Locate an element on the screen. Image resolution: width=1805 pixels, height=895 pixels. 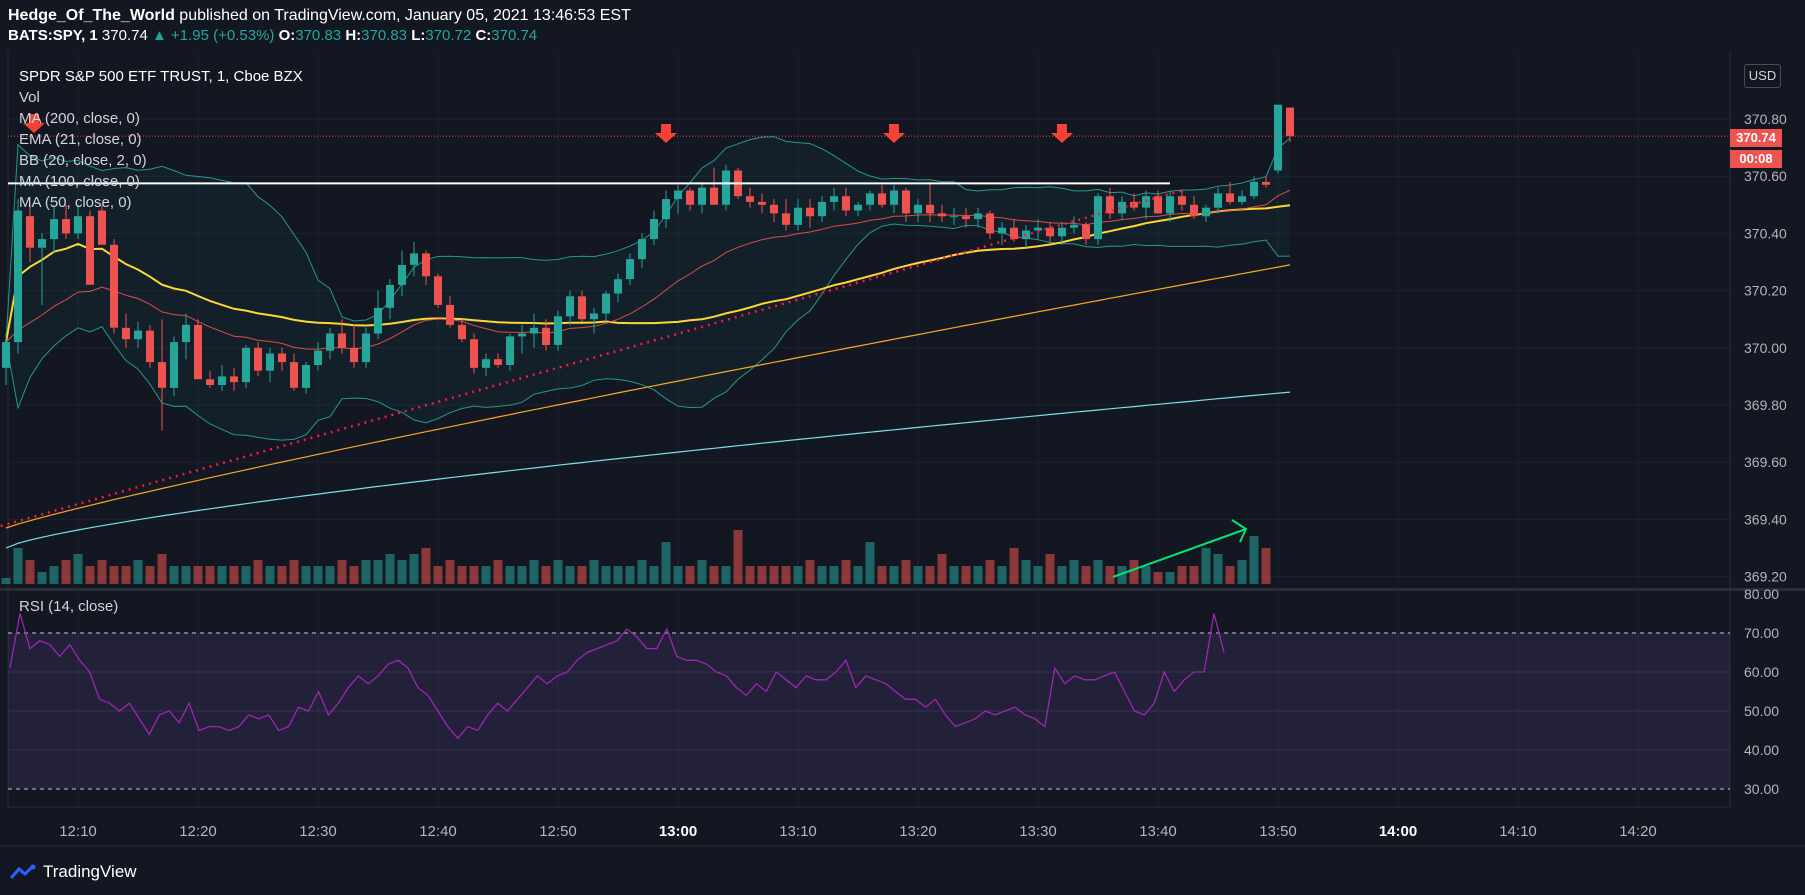
legend-title: SPDR S&P 500 ETF TRUST, 1, Cboe BZX is located at coordinates (161, 76).